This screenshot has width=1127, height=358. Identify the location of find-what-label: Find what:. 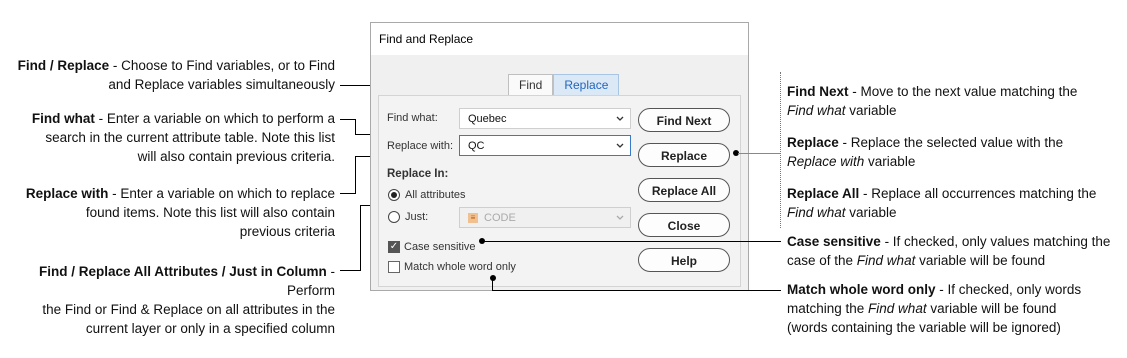
(412, 118).